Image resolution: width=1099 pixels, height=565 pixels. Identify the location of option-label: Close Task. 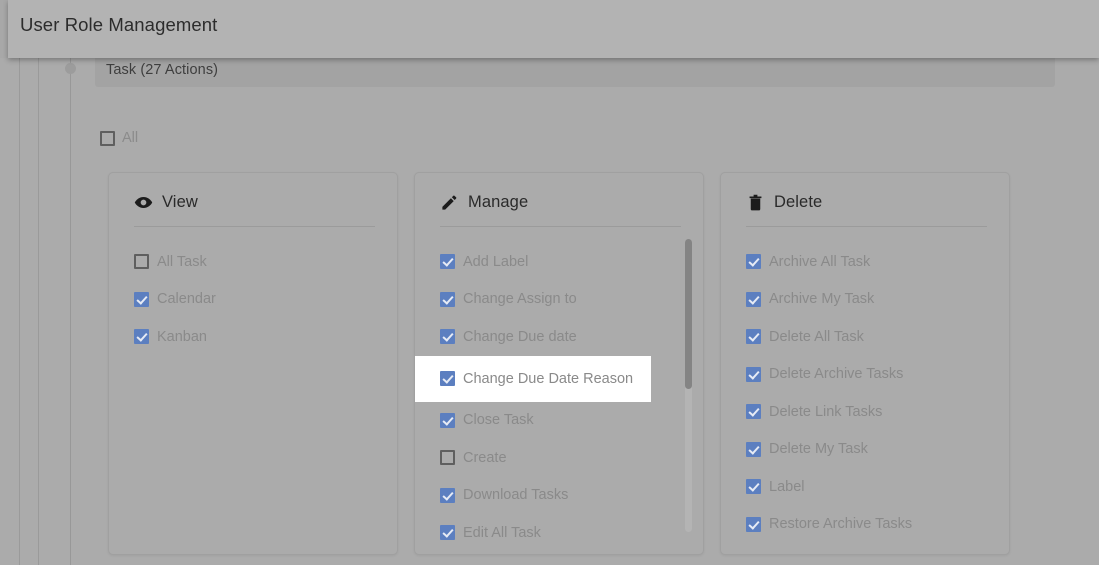
(498, 420).